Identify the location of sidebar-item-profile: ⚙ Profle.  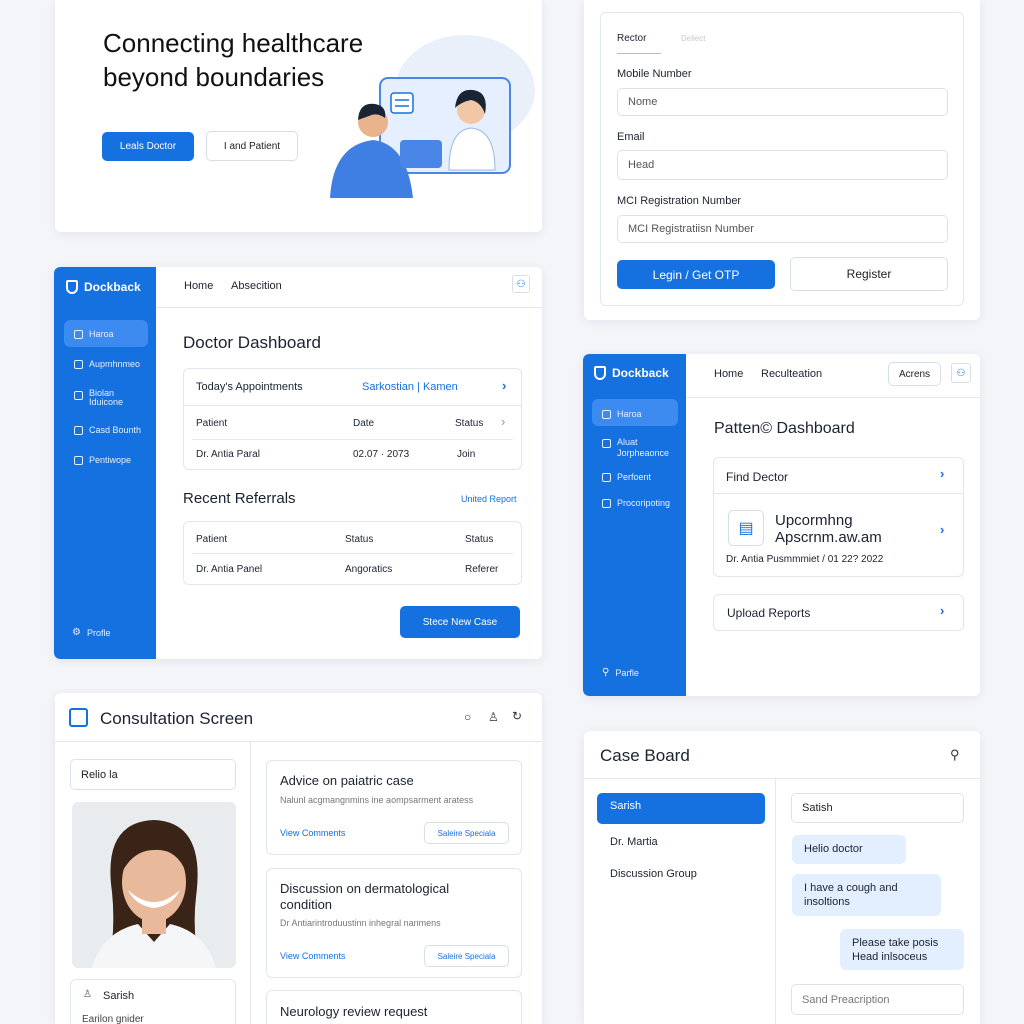
(91, 632).